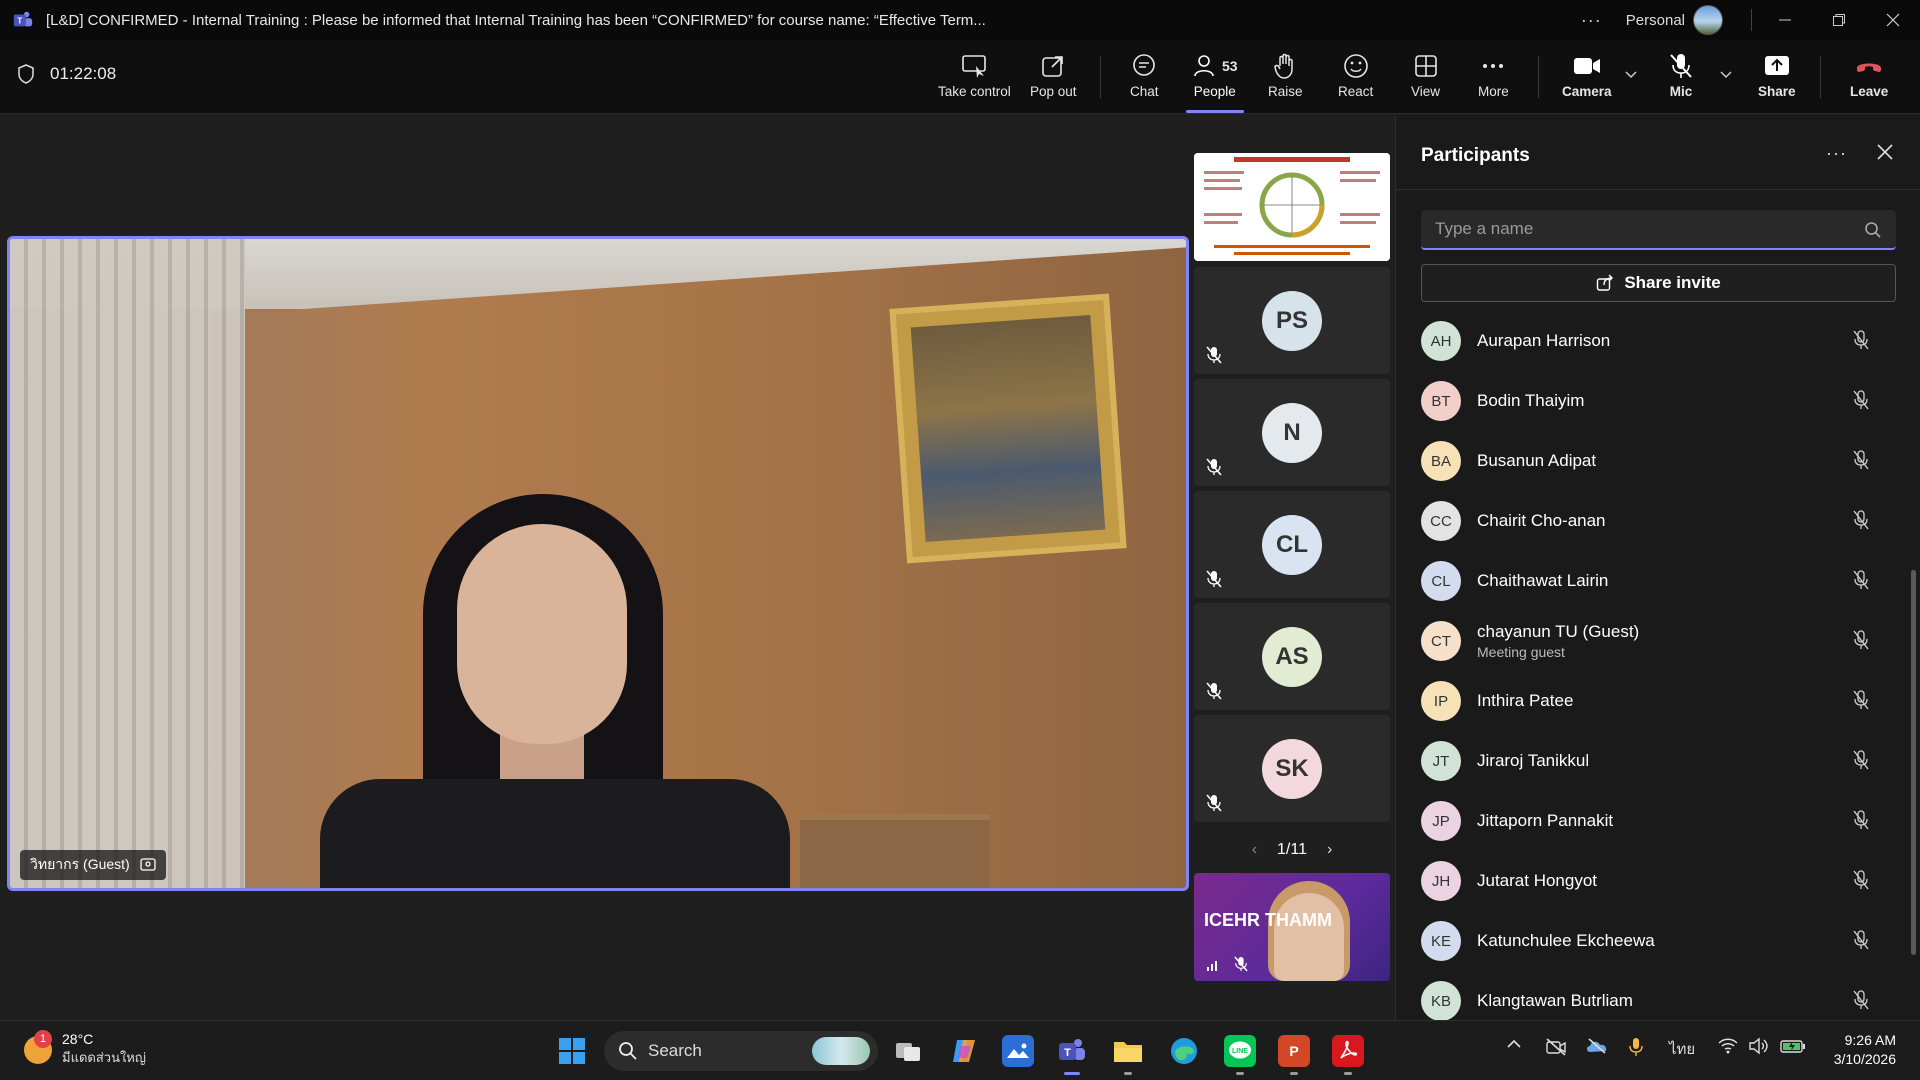  Describe the element at coordinates (1254, 850) in the screenshot. I see `previous-page-chevron-icon: ‹` at that location.